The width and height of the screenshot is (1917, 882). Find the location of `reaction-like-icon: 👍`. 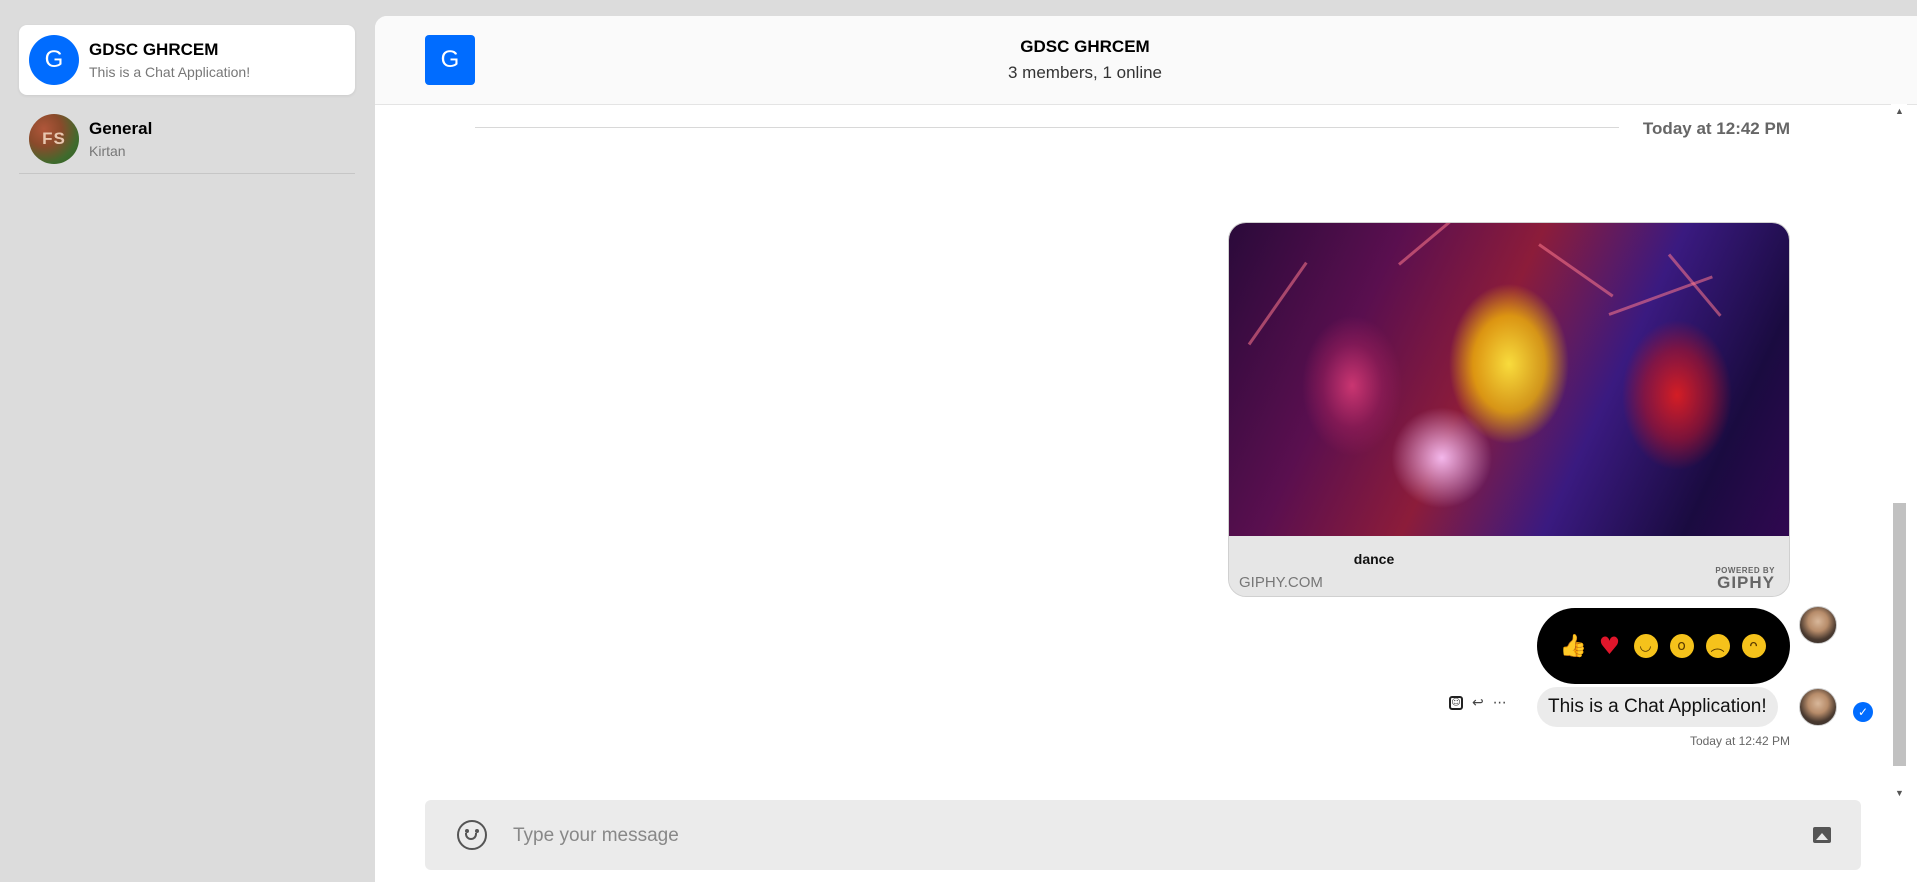

reaction-like-icon: 👍 is located at coordinates (1574, 646).